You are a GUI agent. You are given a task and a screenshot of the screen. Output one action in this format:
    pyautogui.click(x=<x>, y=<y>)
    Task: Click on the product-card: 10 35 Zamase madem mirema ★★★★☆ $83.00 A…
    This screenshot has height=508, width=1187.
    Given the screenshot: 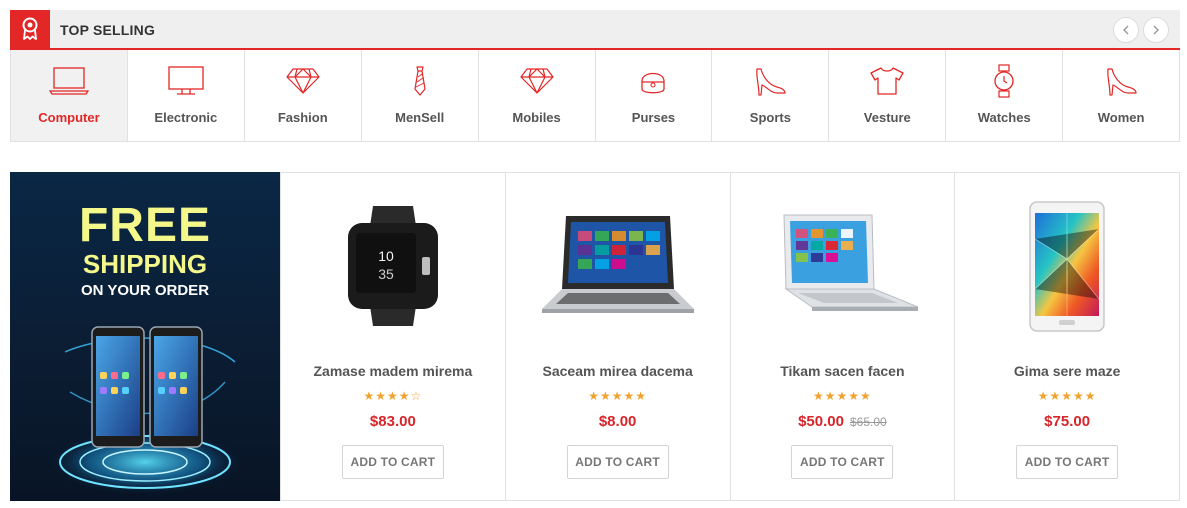 What is the action you would take?
    pyautogui.click(x=392, y=336)
    